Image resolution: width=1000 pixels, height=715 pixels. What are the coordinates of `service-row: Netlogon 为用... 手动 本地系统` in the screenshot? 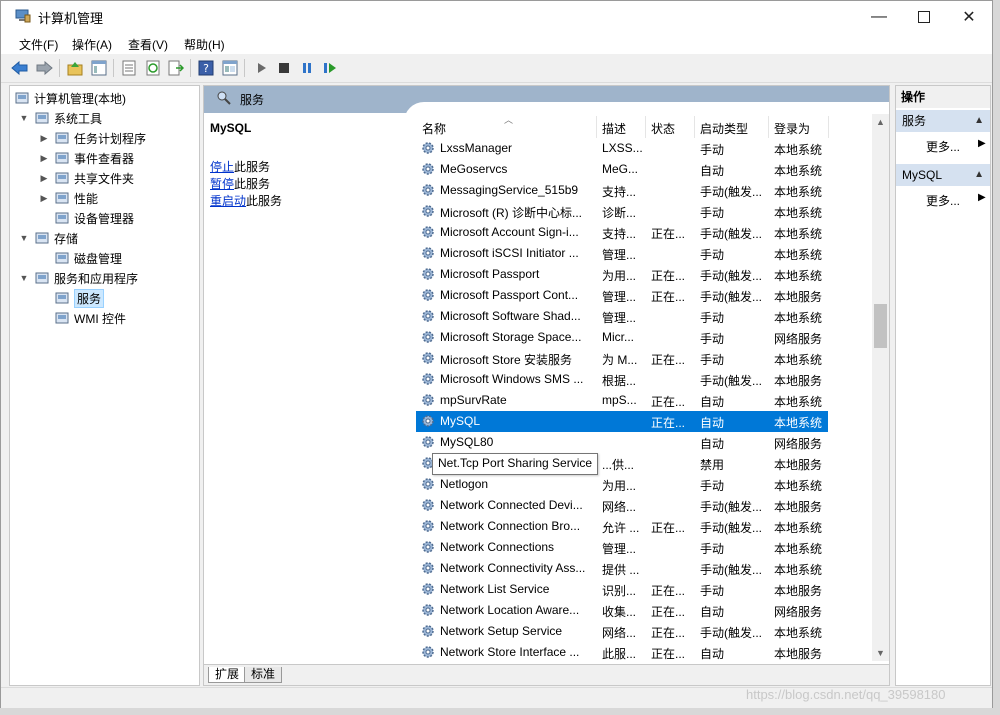 It's located at (622, 484).